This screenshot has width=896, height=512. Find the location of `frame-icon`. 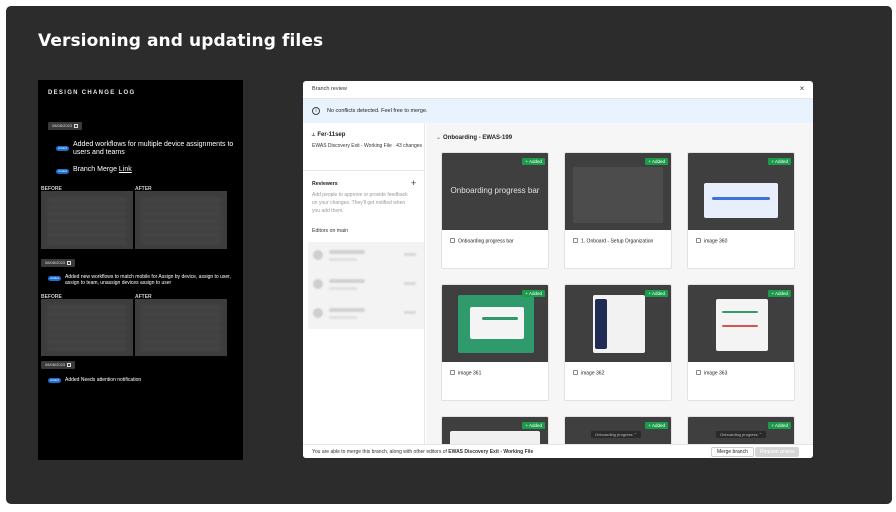

frame-icon is located at coordinates (575, 240).